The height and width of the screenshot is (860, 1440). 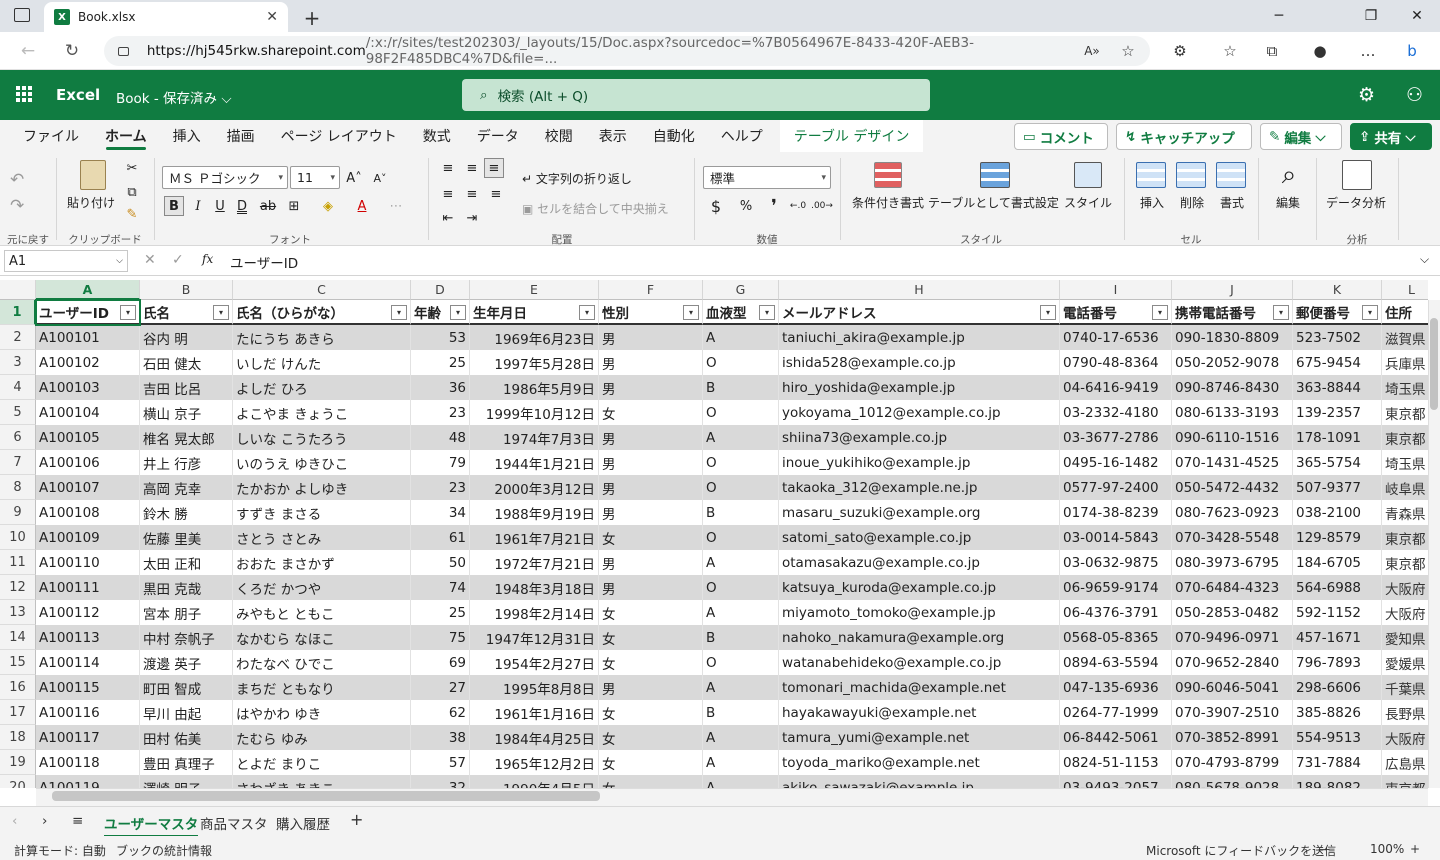 I want to click on table-cell: 東京都, so click(x=1405, y=437).